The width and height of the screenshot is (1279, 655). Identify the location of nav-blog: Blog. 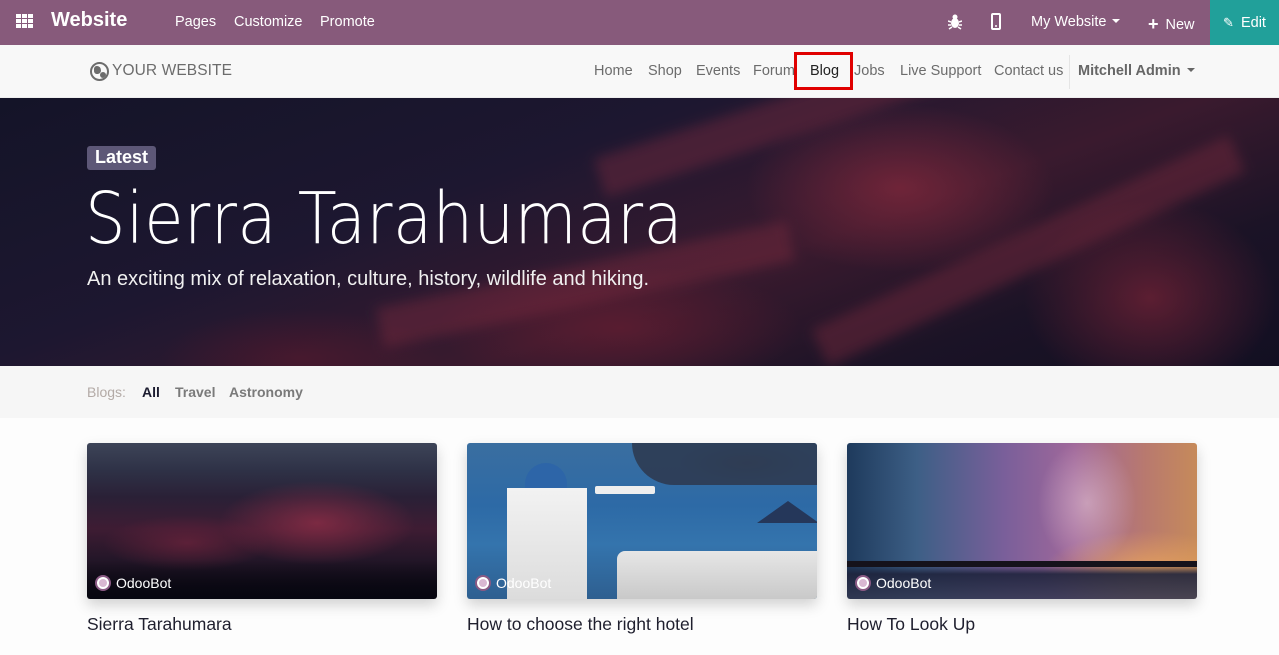
(824, 71).